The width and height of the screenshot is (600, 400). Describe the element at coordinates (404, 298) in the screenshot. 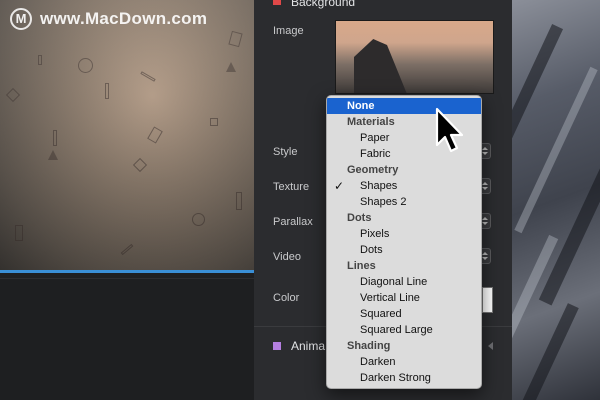

I see `menu-item-vertical-line: Vertical Line` at that location.